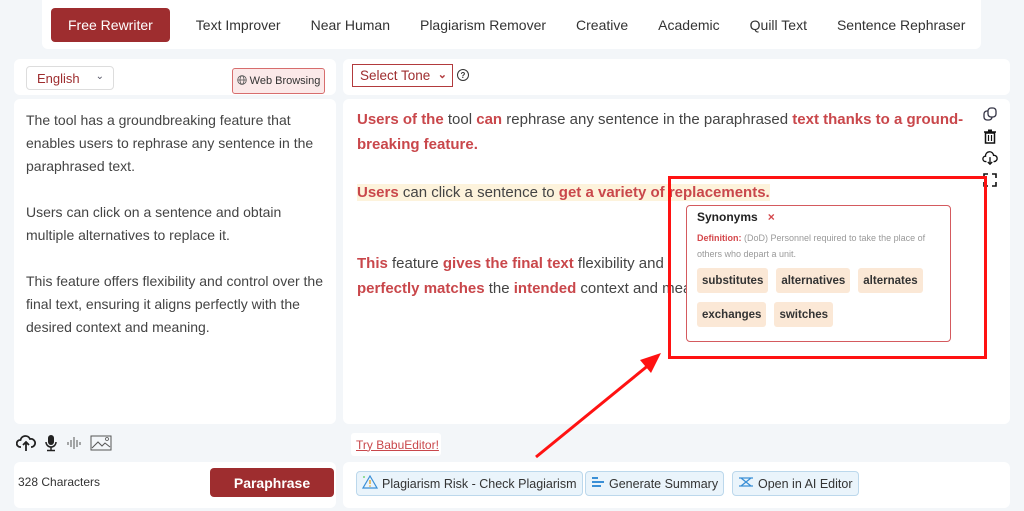 The image size is (1024, 511). What do you see at coordinates (175, 77) in the screenshot?
I see `input-toolbar: English ⌄ Web Browsing` at bounding box center [175, 77].